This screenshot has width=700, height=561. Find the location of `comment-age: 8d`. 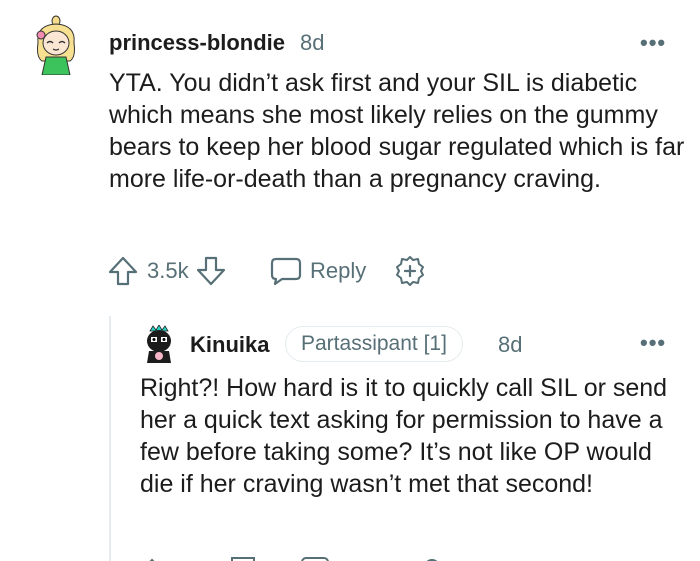

comment-age: 8d is located at coordinates (312, 43).